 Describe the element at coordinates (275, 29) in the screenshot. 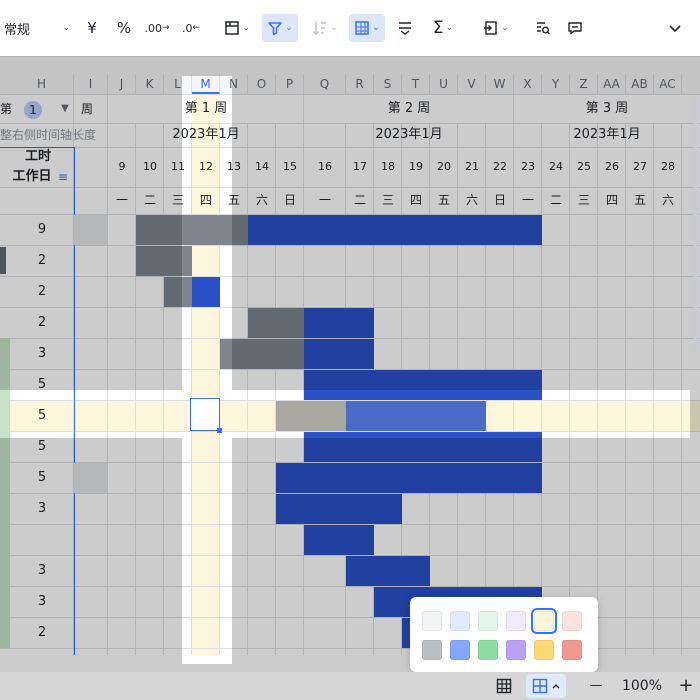

I see `filter-icon` at that location.